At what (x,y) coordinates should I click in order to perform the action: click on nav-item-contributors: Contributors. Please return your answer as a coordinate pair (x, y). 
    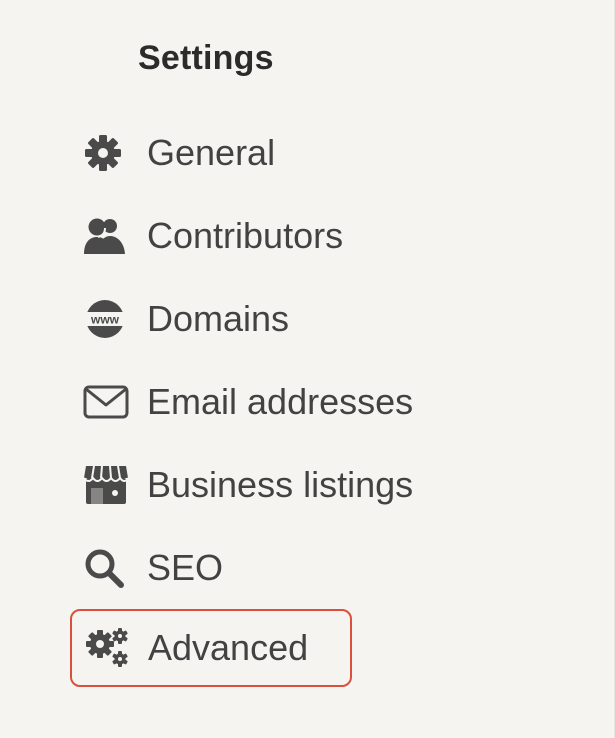
    Looking at the image, I should click on (212, 236).